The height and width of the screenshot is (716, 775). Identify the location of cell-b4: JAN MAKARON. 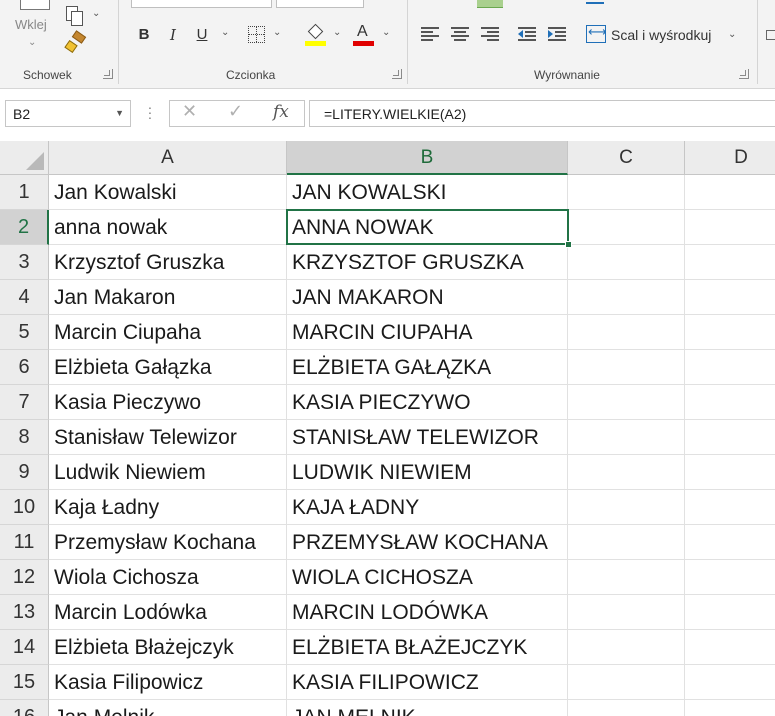
(427, 297).